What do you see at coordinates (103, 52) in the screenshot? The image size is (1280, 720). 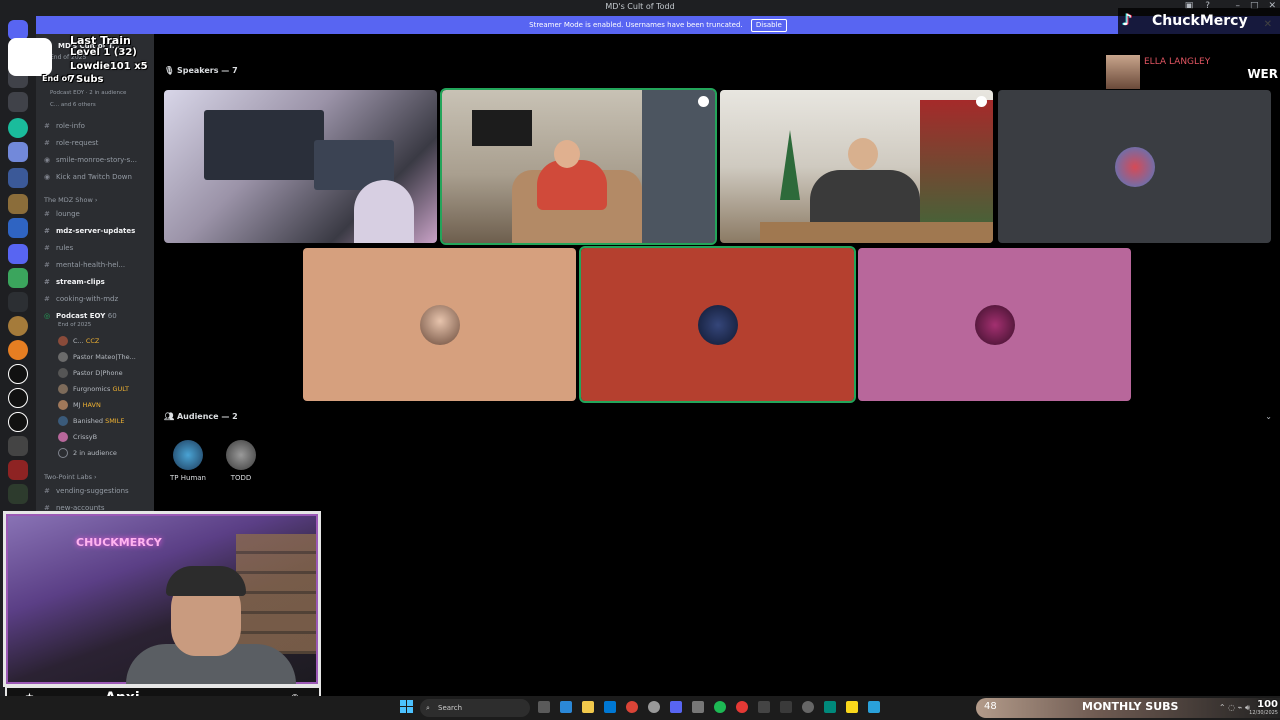 I see `overlay-level: Level 1 (32)` at bounding box center [103, 52].